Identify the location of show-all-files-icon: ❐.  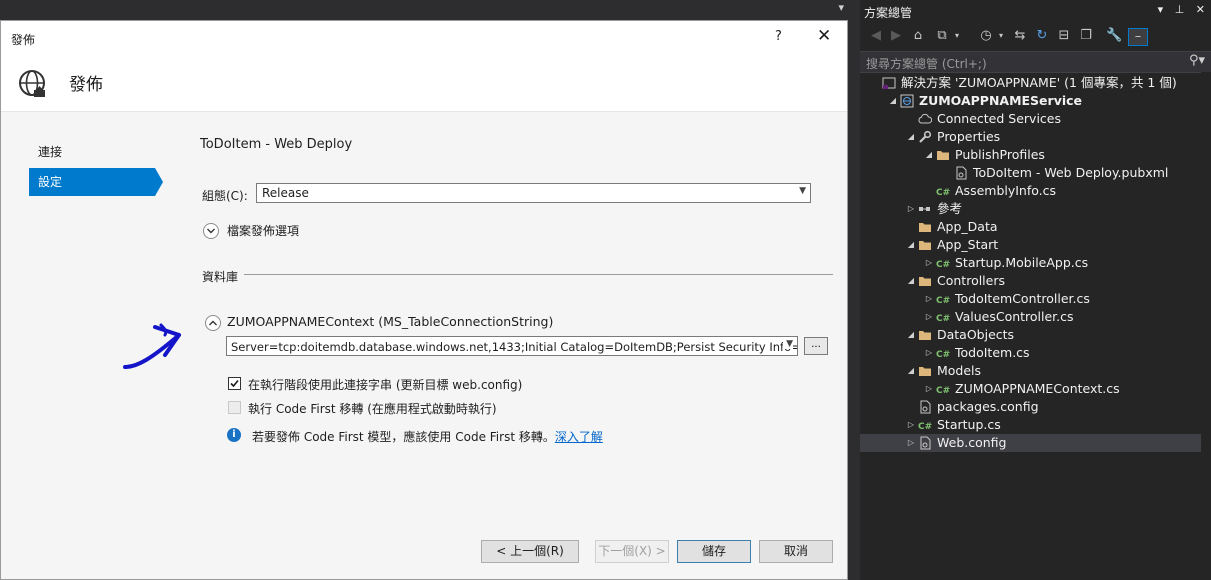
(1086, 36).